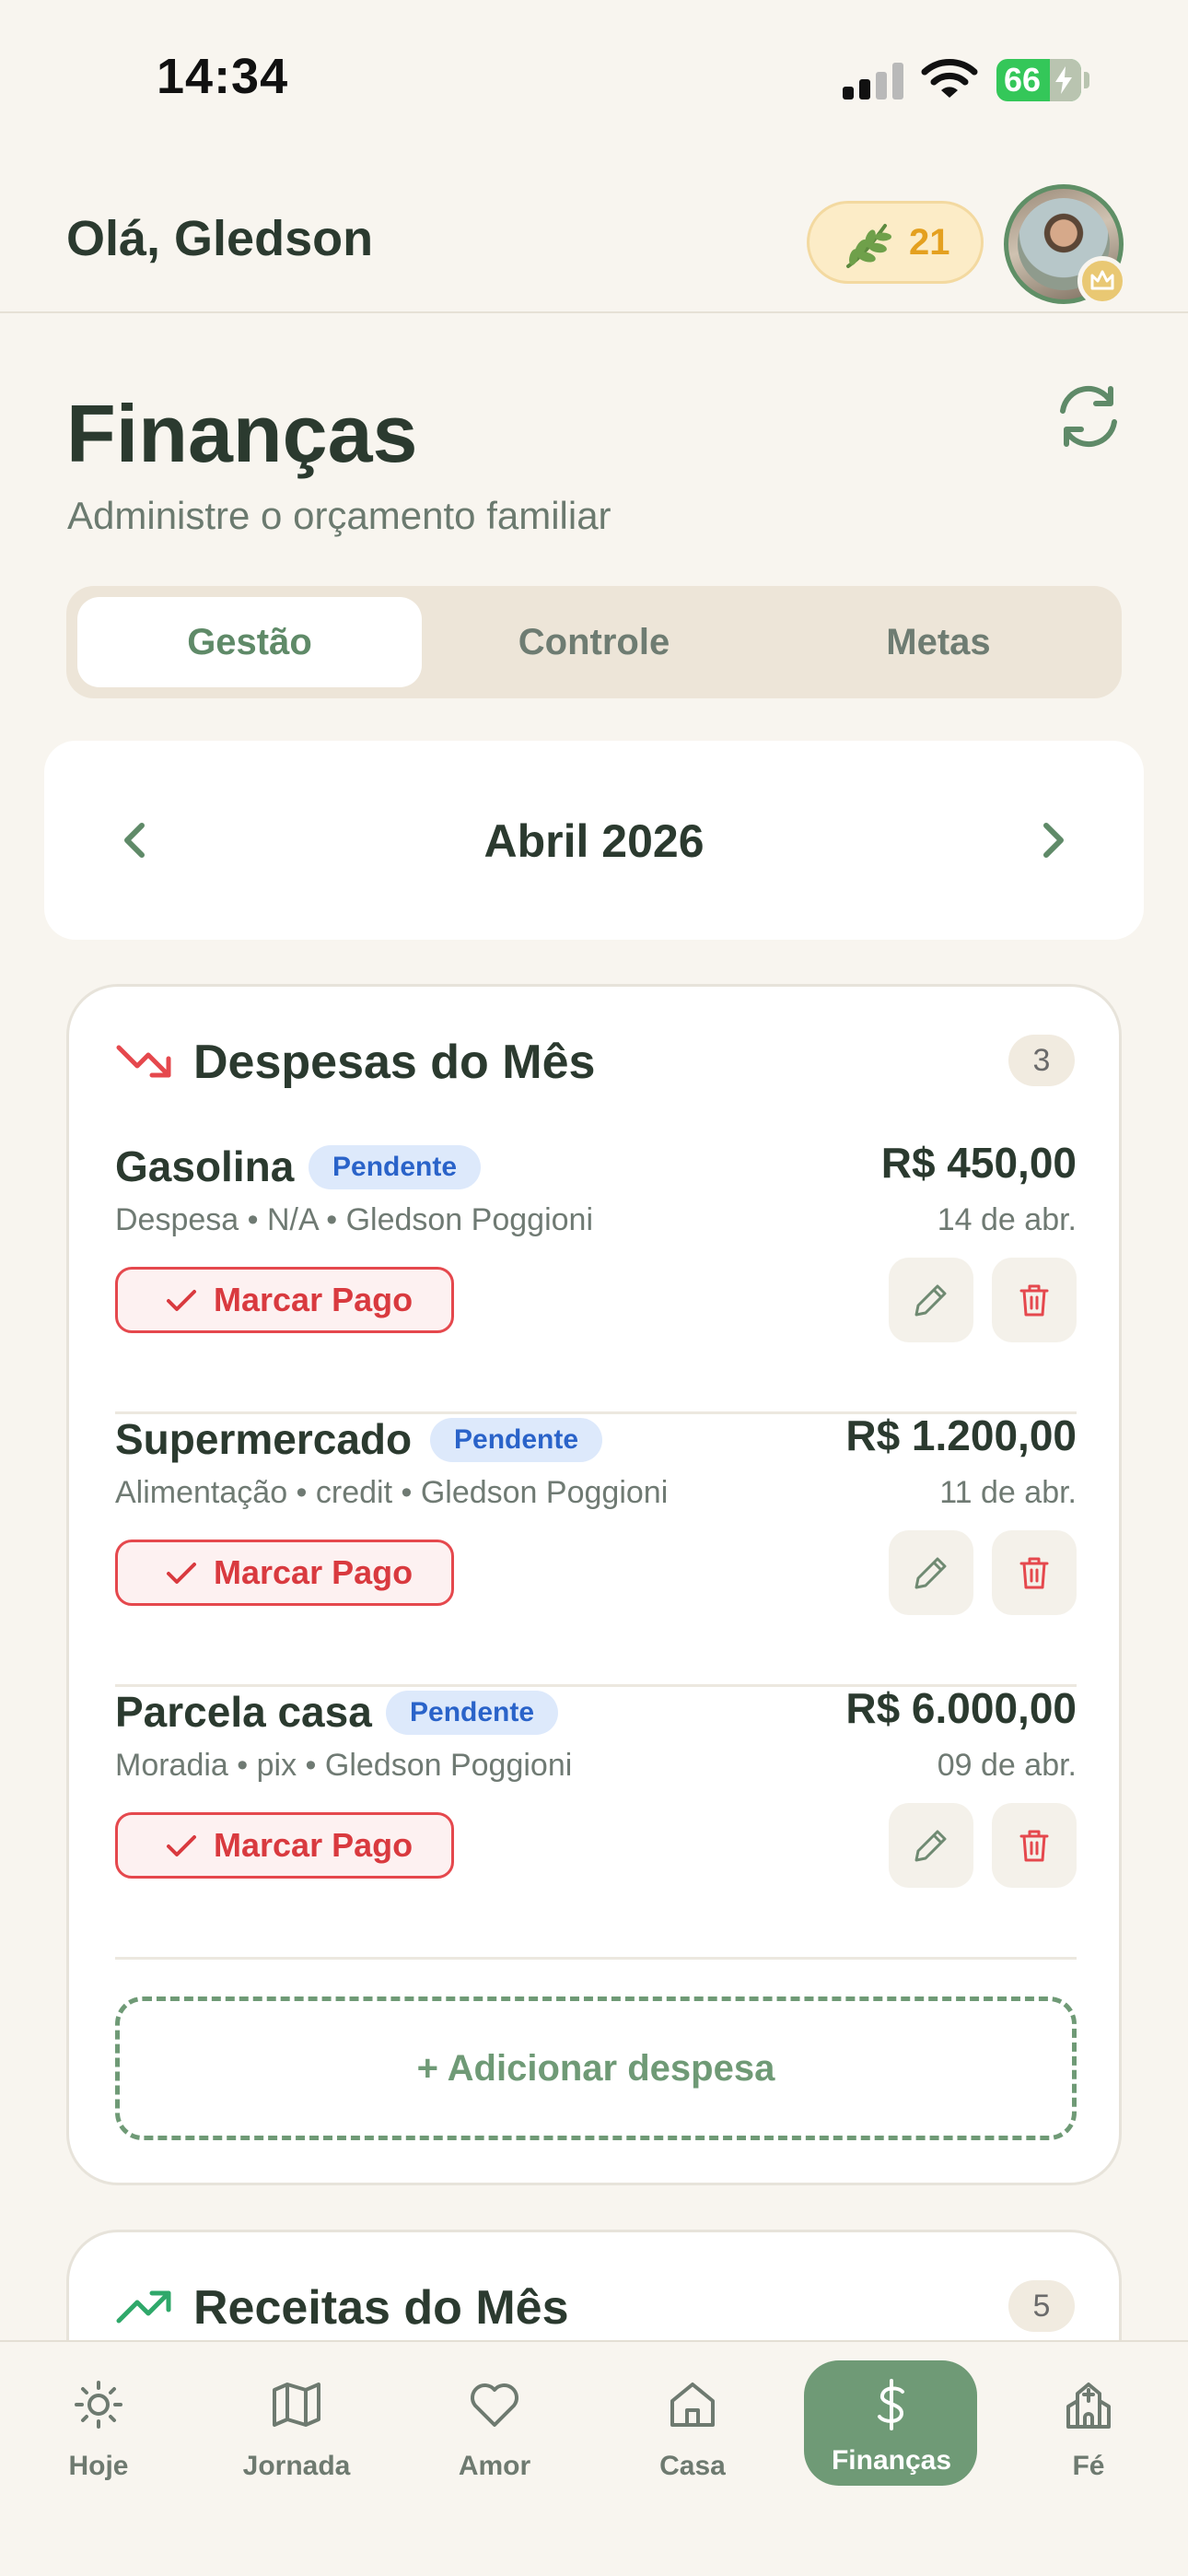  What do you see at coordinates (249, 642) in the screenshot?
I see `tab-gestao: Gestão` at bounding box center [249, 642].